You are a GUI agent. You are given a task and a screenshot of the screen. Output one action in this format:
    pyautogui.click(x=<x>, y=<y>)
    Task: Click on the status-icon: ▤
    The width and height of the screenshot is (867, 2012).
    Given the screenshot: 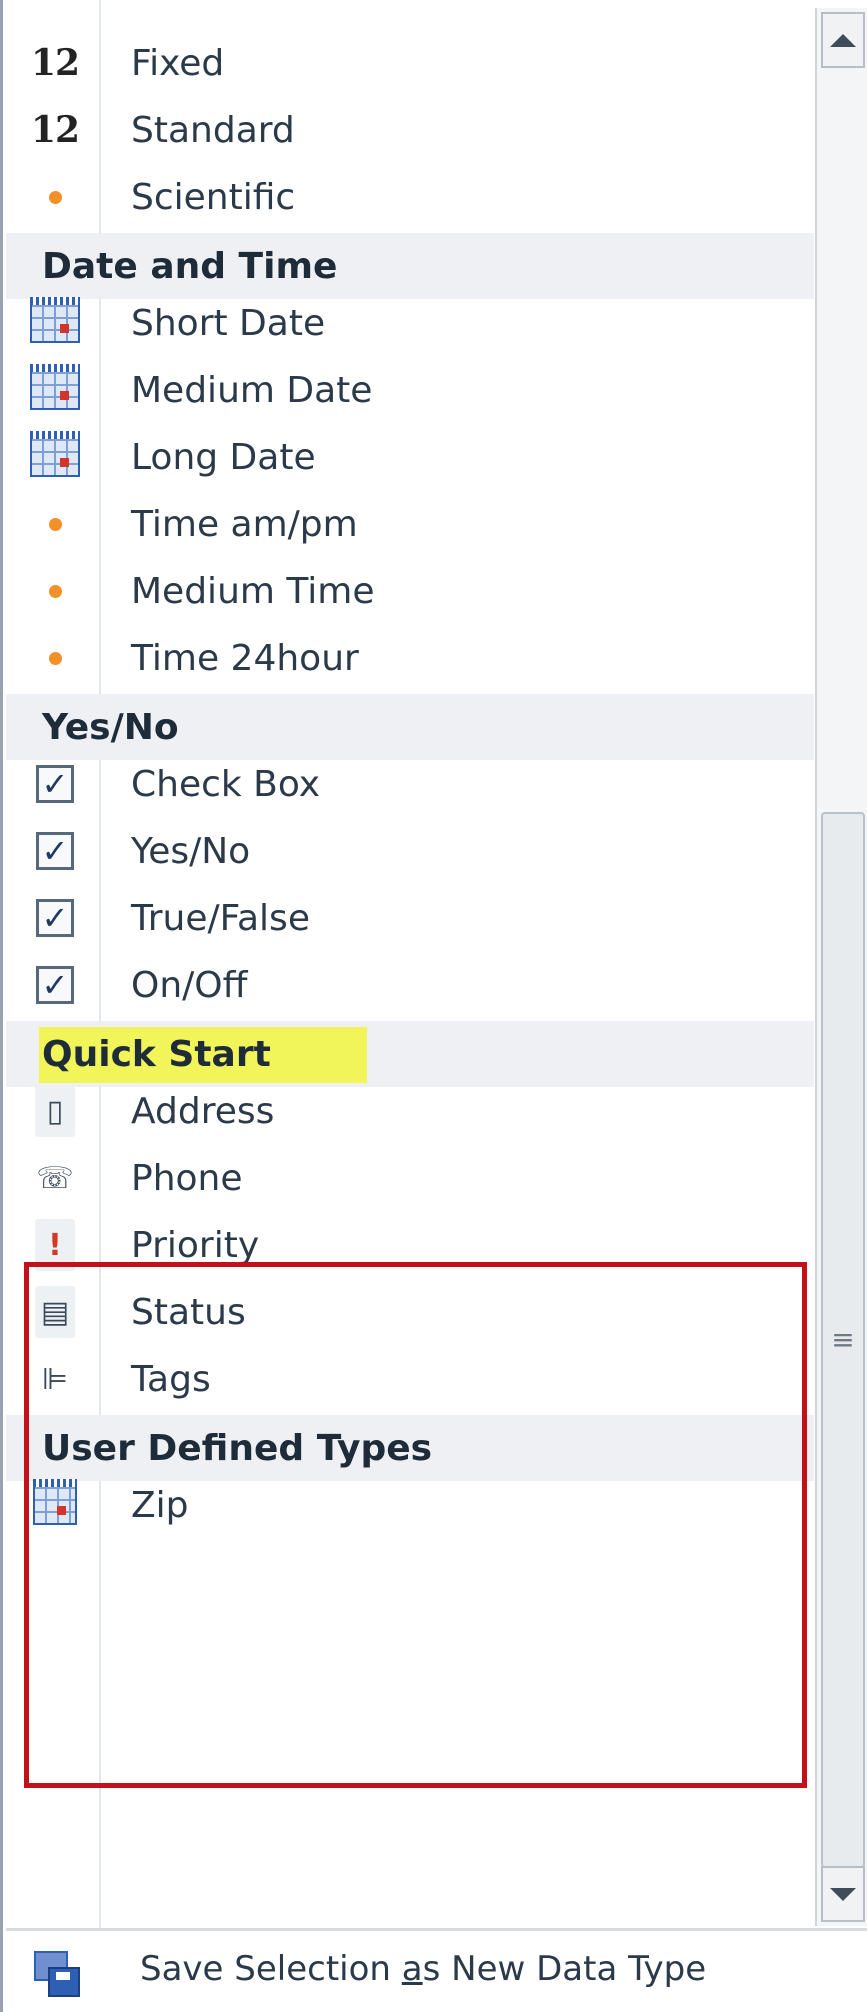 What is the action you would take?
    pyautogui.click(x=55, y=1312)
    